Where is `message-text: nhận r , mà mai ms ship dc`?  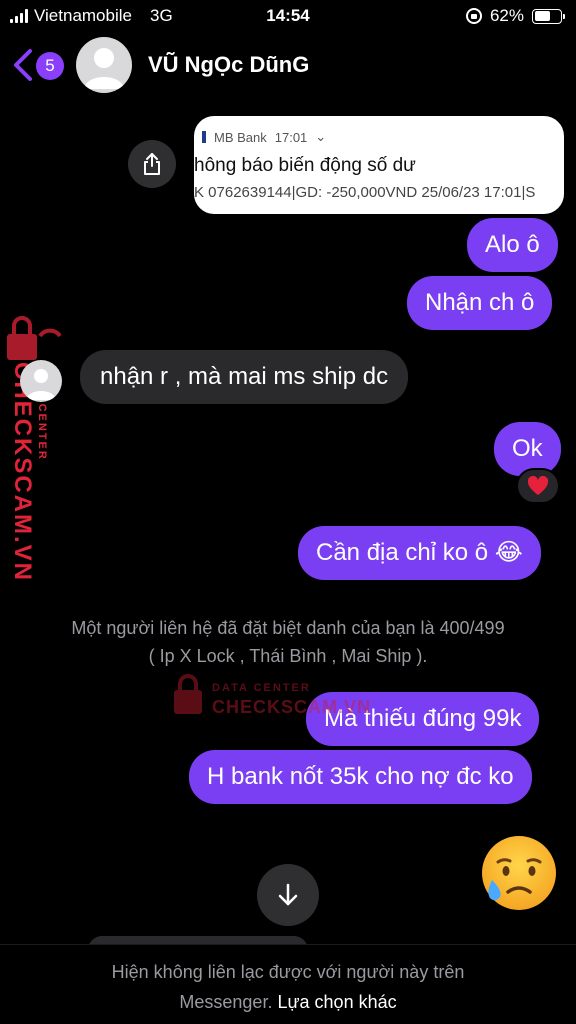 message-text: nhận r , mà mai ms ship dc is located at coordinates (244, 376).